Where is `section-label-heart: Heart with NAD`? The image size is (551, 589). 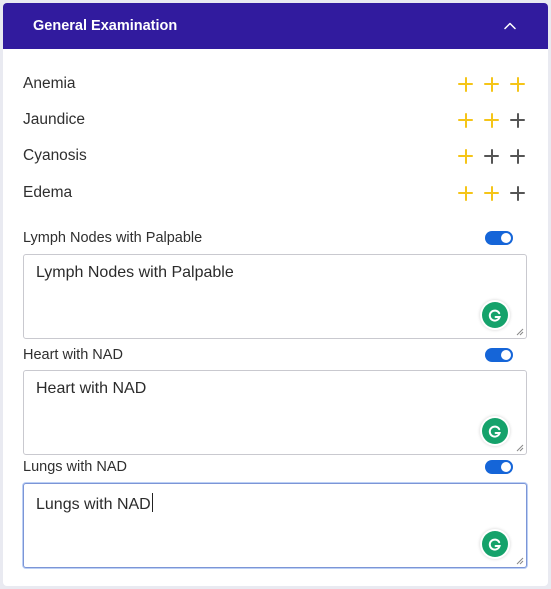 section-label-heart: Heart with NAD is located at coordinates (73, 355).